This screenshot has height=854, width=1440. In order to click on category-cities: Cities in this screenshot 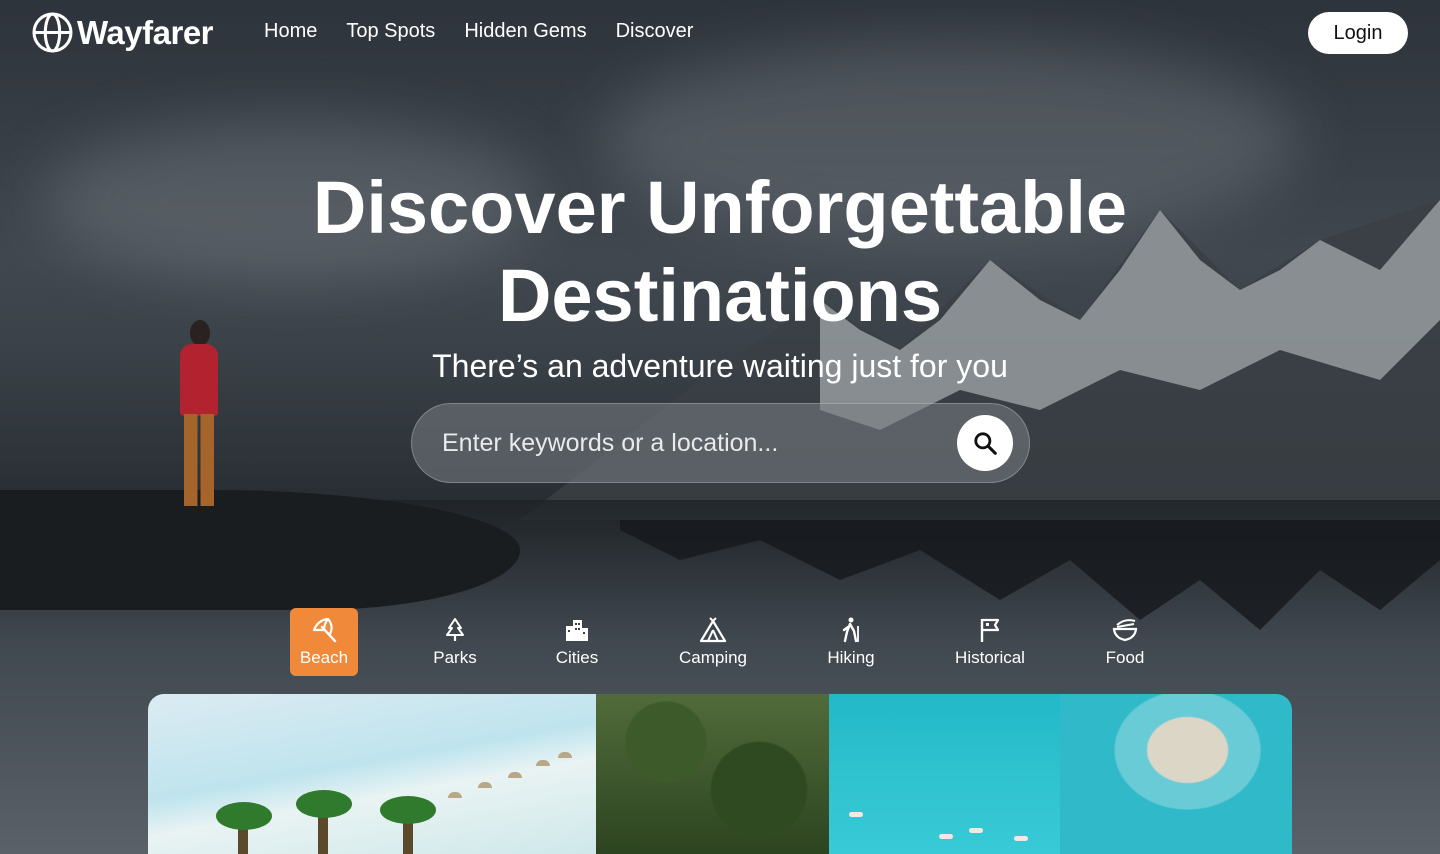, I will do `click(577, 642)`.